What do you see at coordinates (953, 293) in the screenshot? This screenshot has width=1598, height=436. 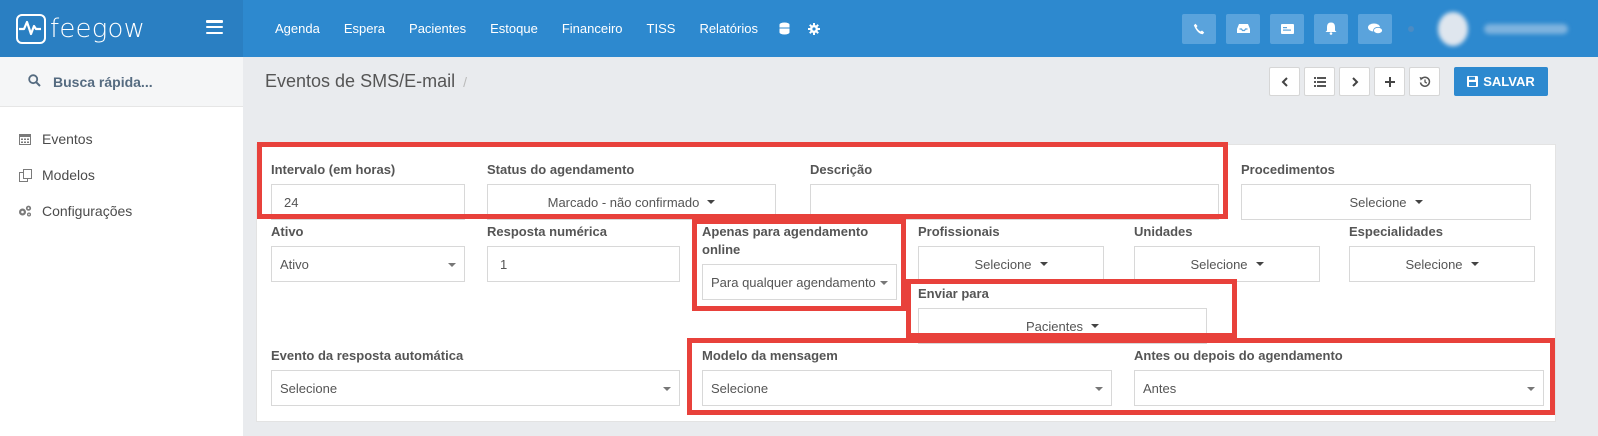 I see `enviar-para-label: Enviar para` at bounding box center [953, 293].